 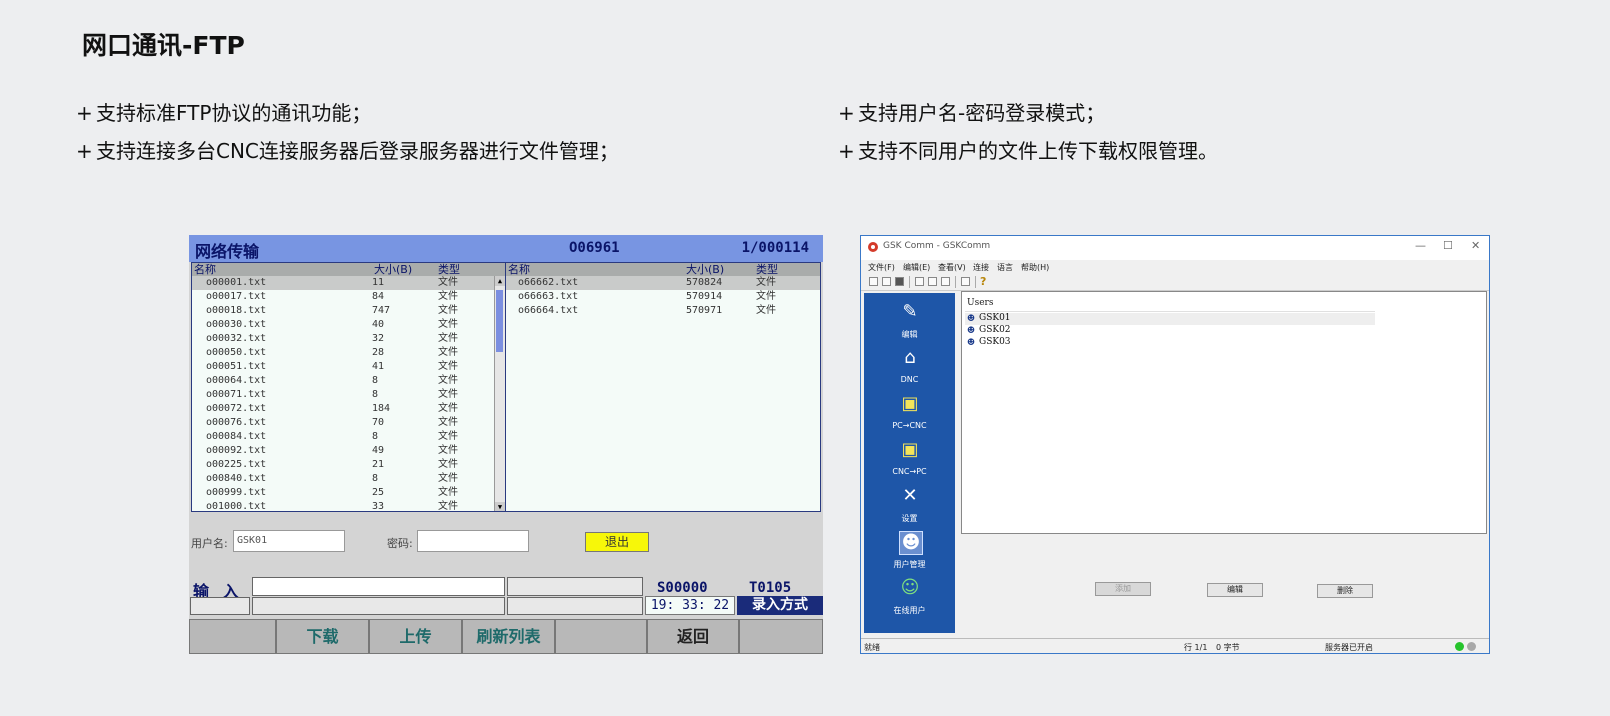 I want to click on bullet-item: + 支持连接多台CNC连接服务器后登录服务器进行文件管理；, so click(x=347, y=151).